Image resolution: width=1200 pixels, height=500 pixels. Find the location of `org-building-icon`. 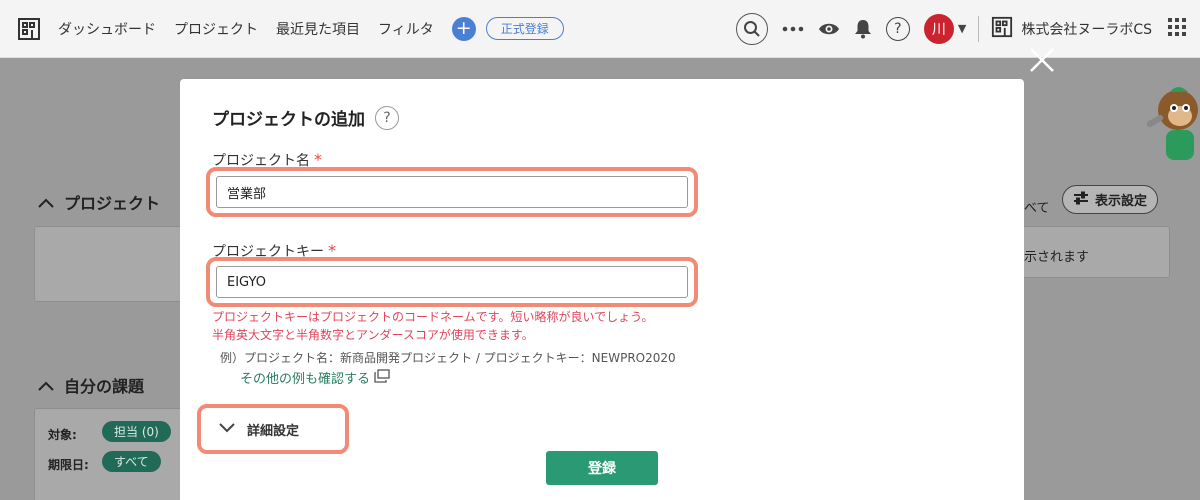

org-building-icon is located at coordinates (1002, 29).